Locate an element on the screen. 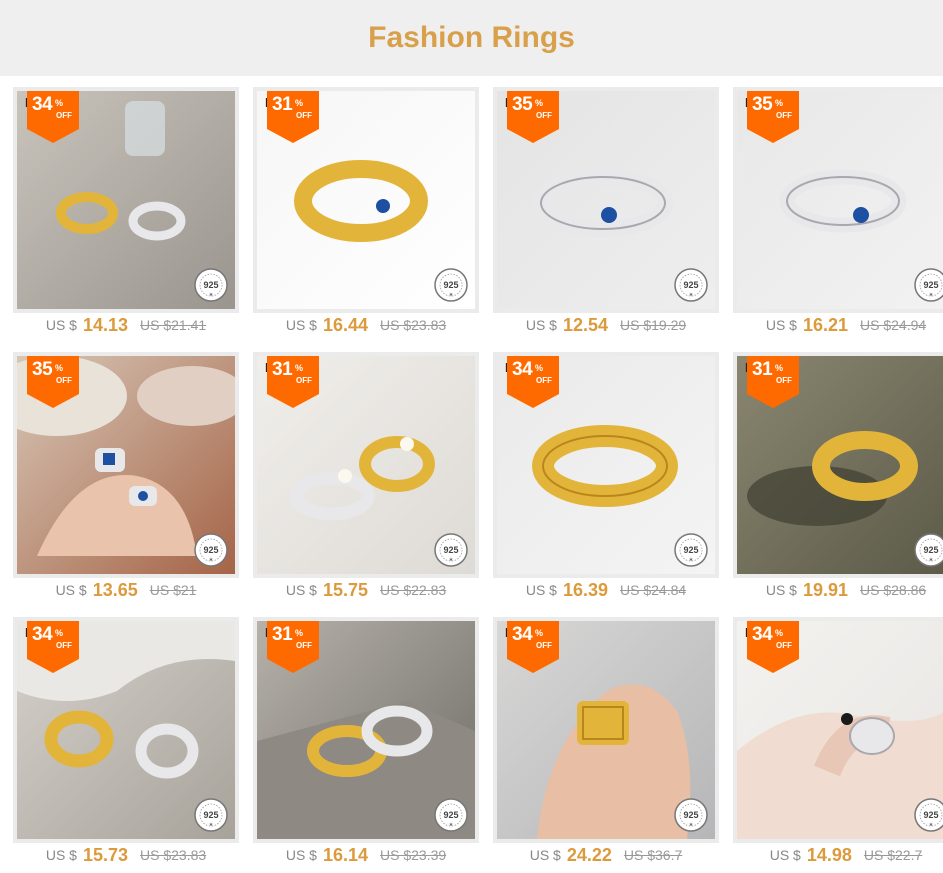 The image size is (943, 873). product-image: 925 ★ 35% OFF is located at coordinates (126, 465).